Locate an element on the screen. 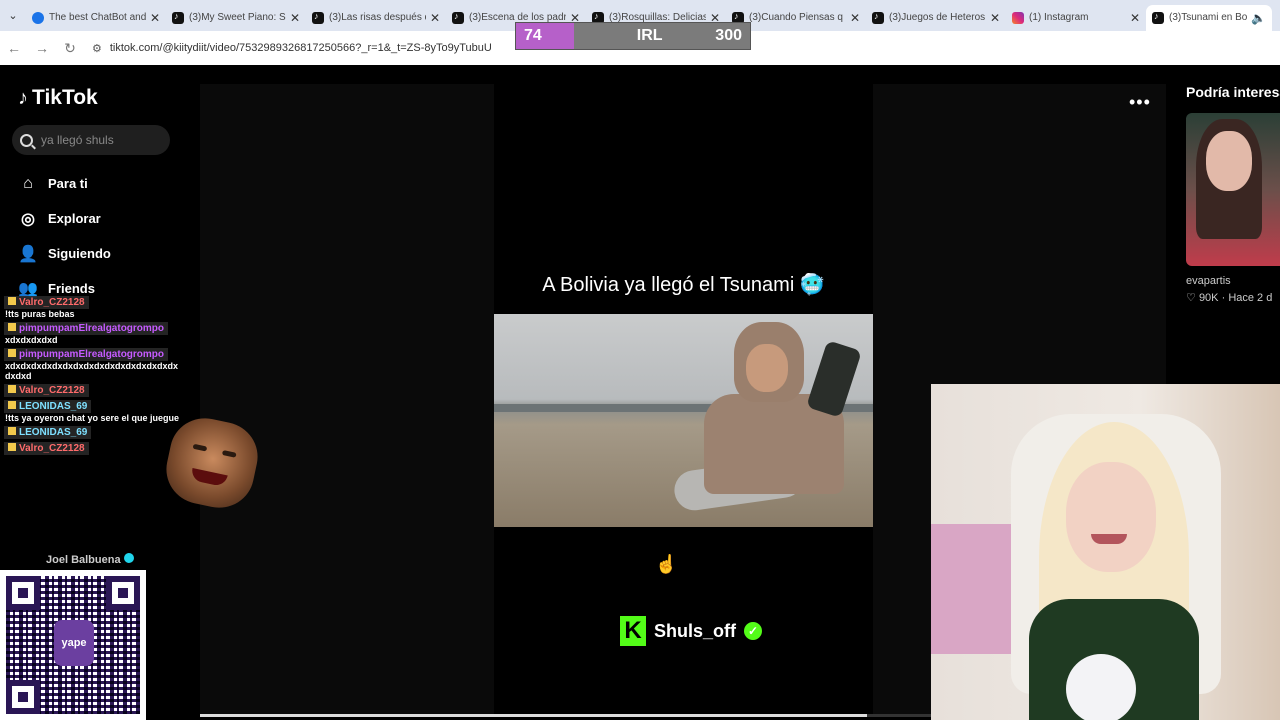 The height and width of the screenshot is (720, 1280). qr-pattern: yape is located at coordinates (73, 645).